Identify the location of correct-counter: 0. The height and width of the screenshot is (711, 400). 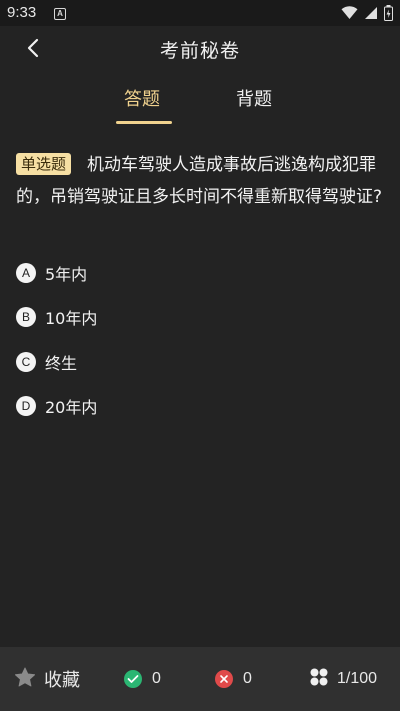
(142, 679).